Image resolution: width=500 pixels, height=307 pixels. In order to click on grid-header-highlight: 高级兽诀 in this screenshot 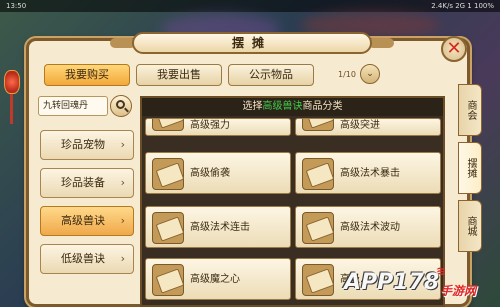, I will do `click(282, 106)`.